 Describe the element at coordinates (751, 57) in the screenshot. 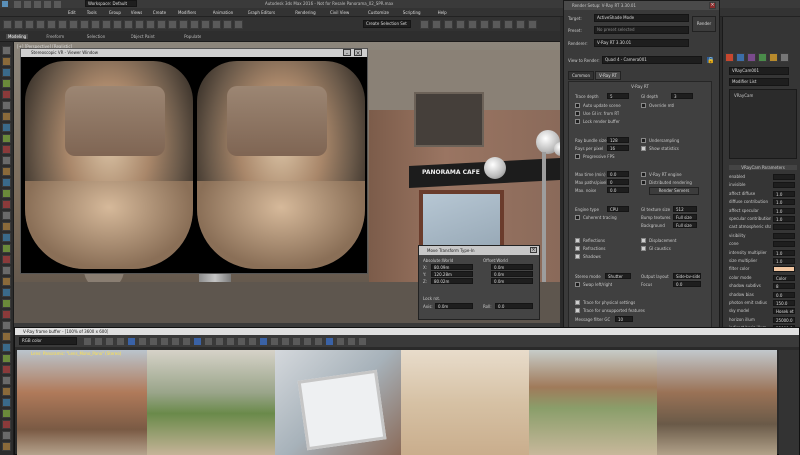

I see `hierarchy-tab-icon` at that location.